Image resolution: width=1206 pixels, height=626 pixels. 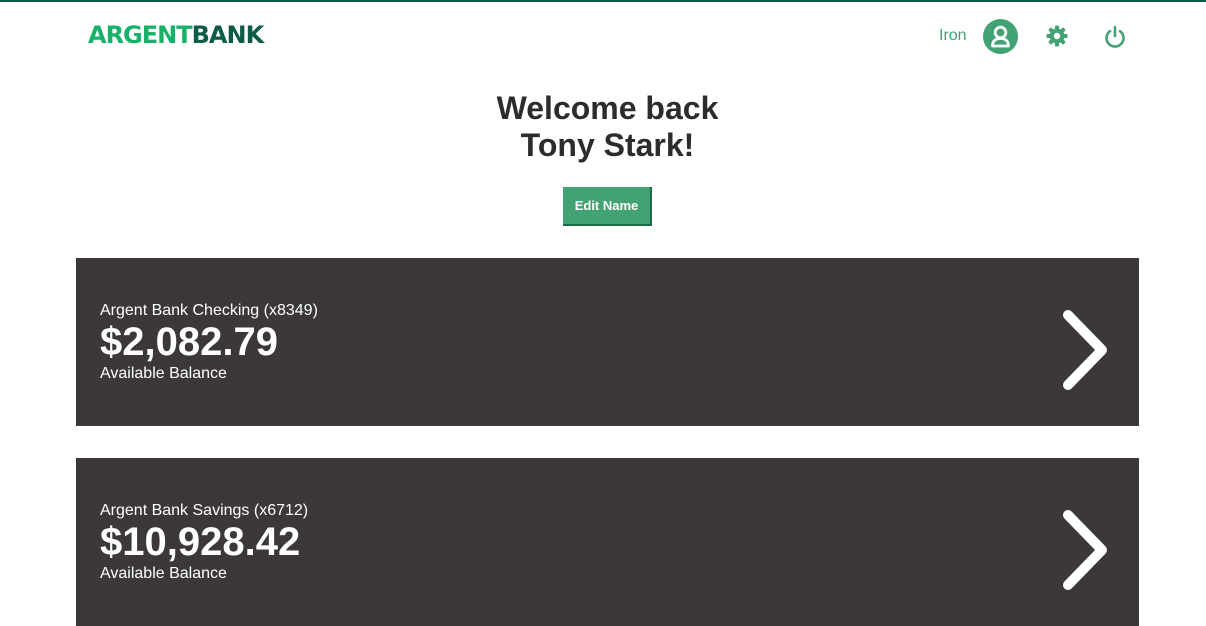 What do you see at coordinates (228, 35) in the screenshot?
I see `logo-part-bank: BANK` at bounding box center [228, 35].